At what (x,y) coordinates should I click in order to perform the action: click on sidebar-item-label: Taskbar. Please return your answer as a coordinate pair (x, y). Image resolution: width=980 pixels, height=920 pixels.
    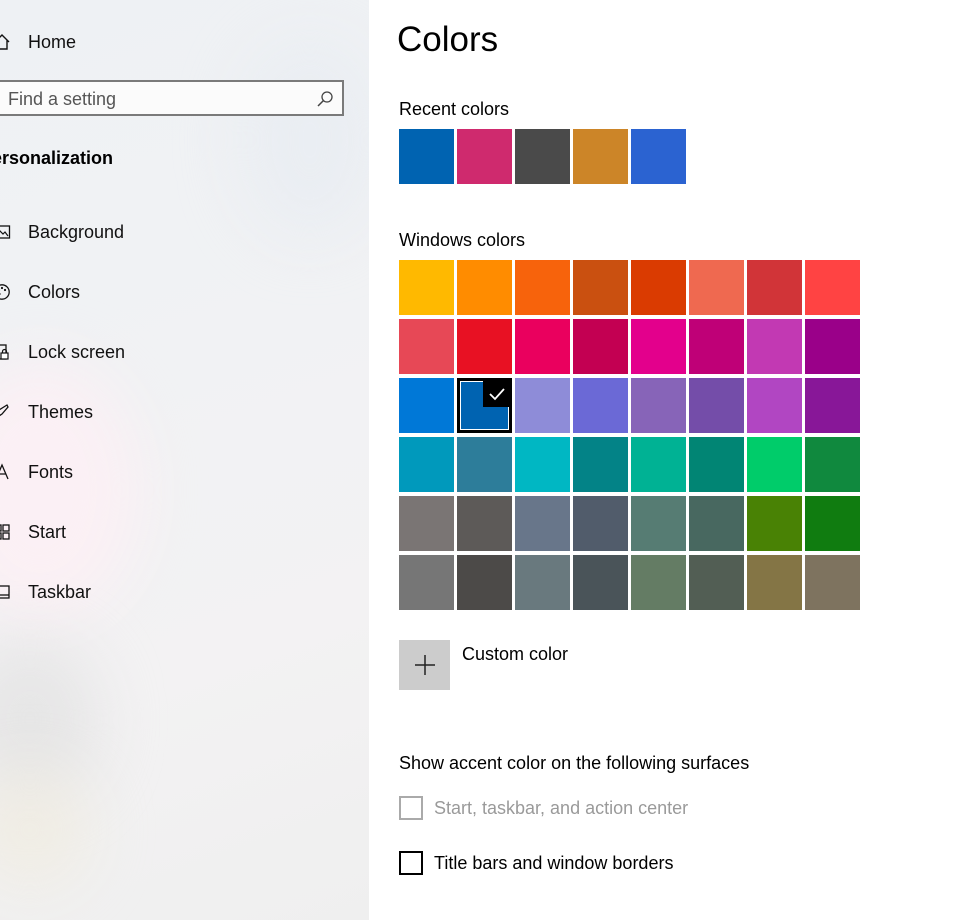
    Looking at the image, I should click on (60, 591).